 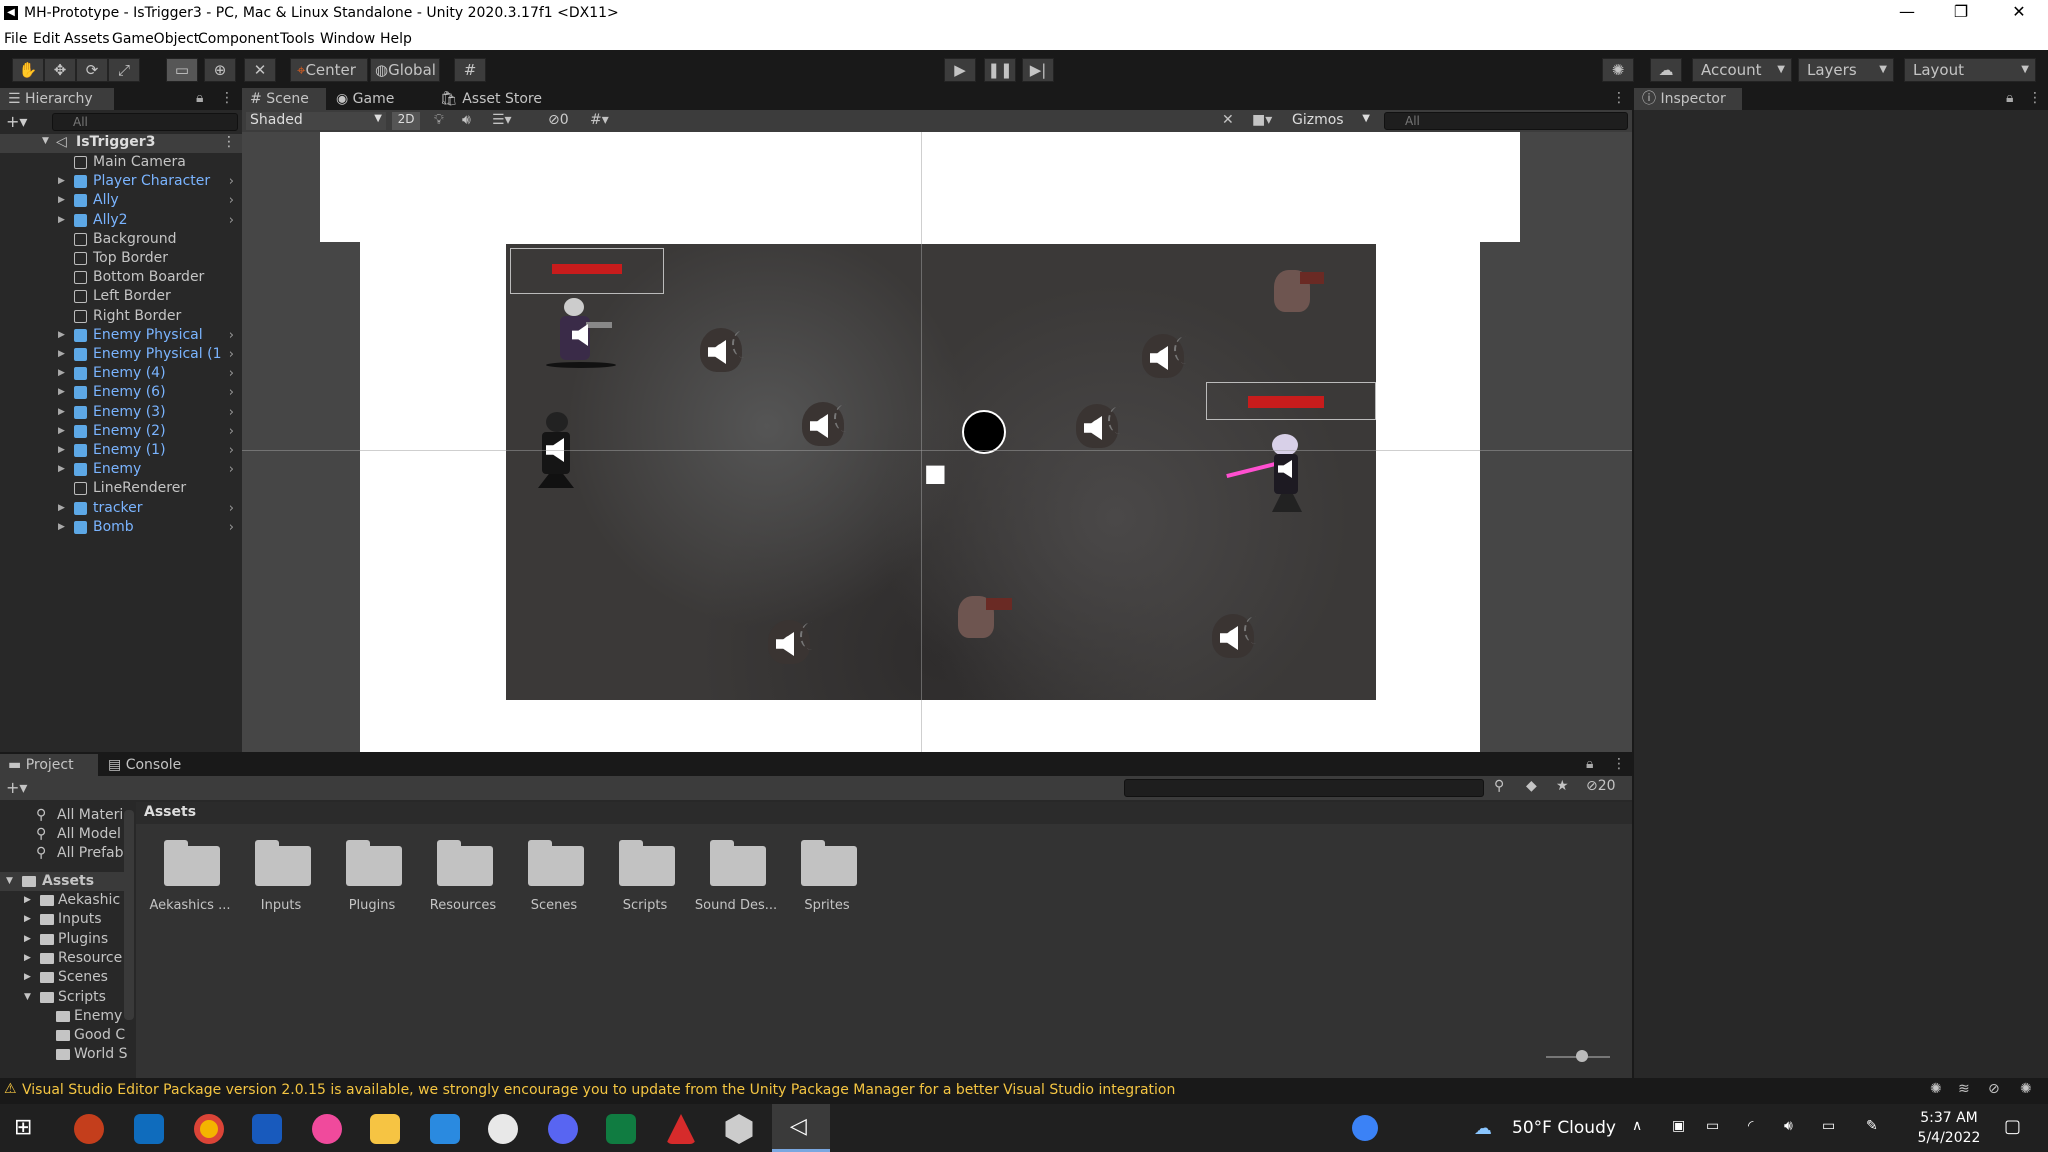 I want to click on hierarchy-item: ▶ tracker ›, so click(x=120, y=508).